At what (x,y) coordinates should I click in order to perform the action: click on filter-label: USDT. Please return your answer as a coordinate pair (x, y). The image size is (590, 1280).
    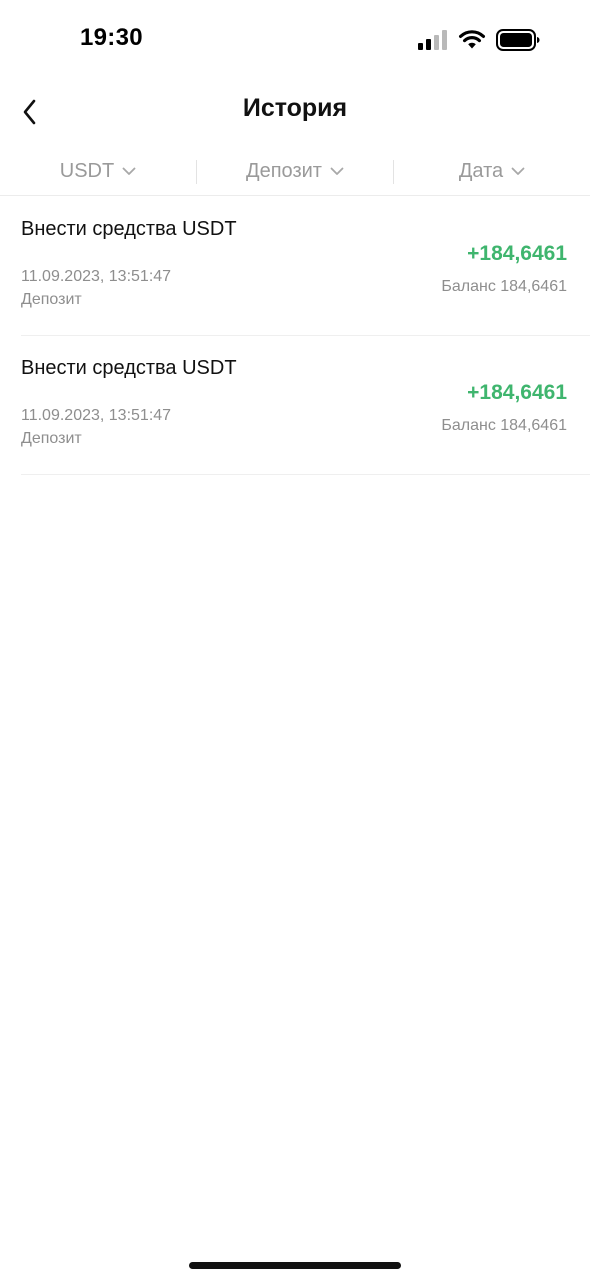
    Looking at the image, I should click on (87, 171).